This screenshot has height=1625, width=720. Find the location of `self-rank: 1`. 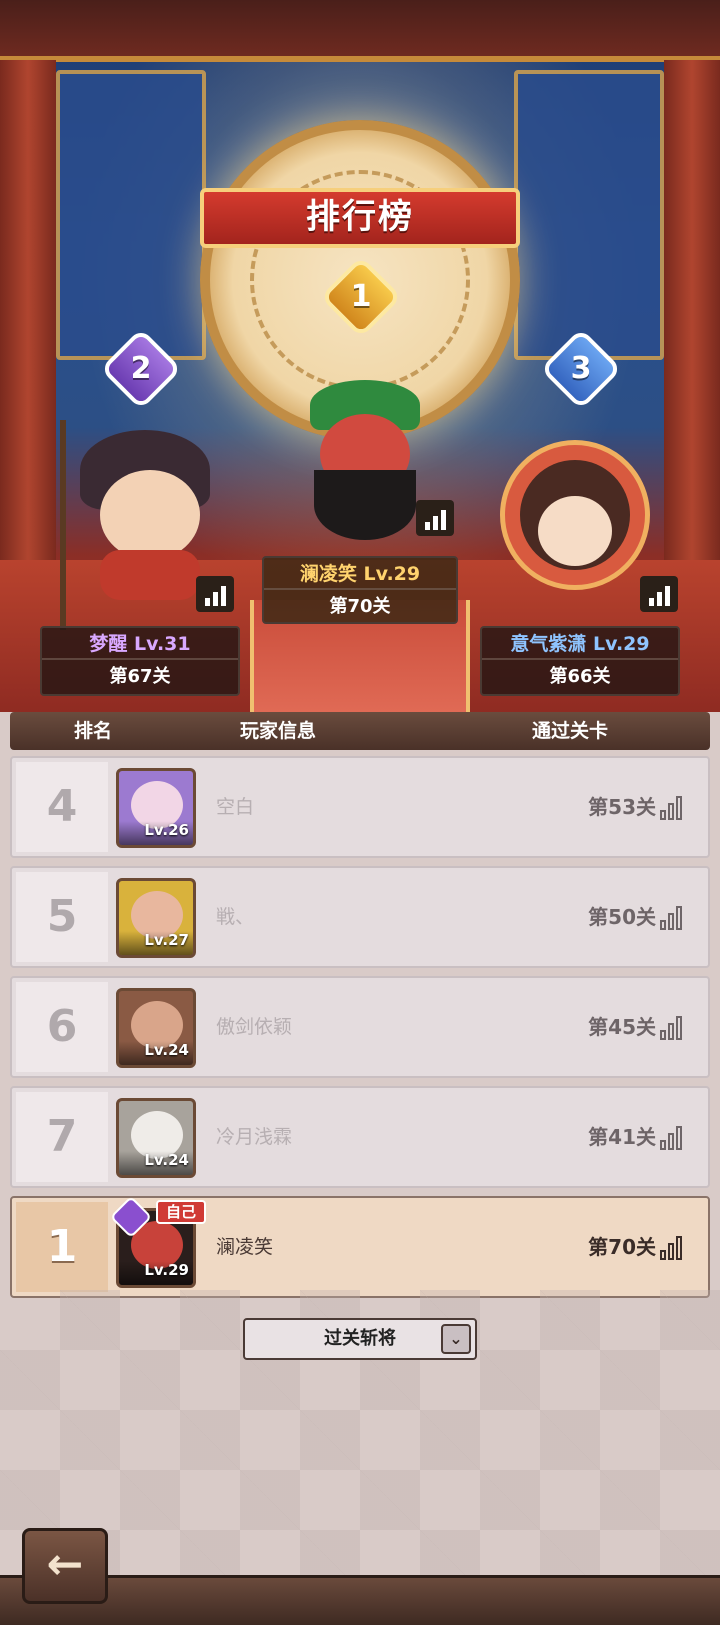

self-rank: 1 is located at coordinates (62, 1247).